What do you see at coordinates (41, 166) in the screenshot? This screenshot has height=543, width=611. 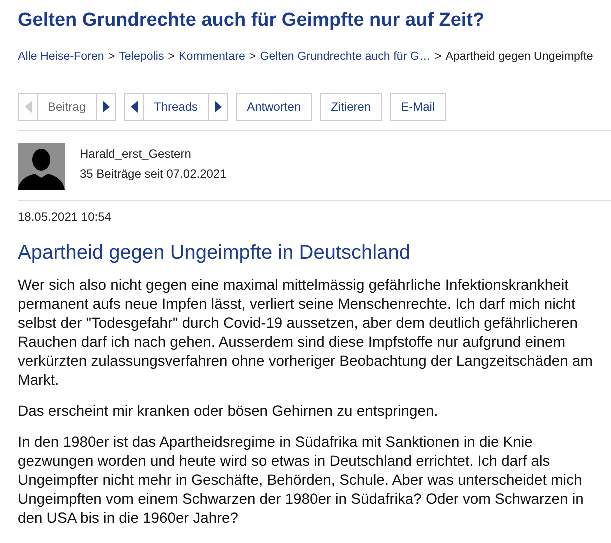 I see `avatar` at bounding box center [41, 166].